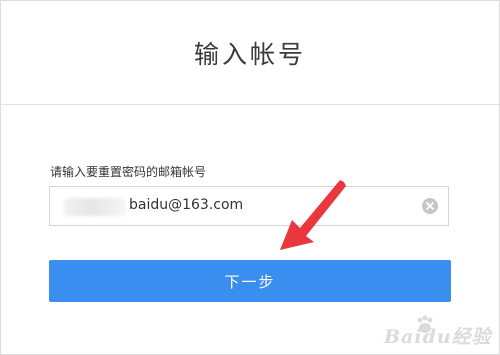  Describe the element at coordinates (430, 206) in the screenshot. I see `clear-input-icon` at that location.